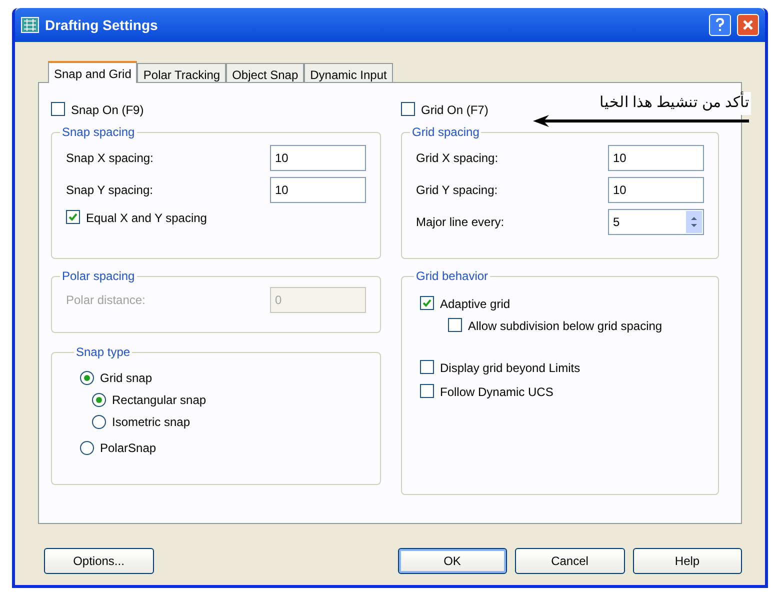  What do you see at coordinates (460, 222) in the screenshot?
I see `field-label: Major line every:` at bounding box center [460, 222].